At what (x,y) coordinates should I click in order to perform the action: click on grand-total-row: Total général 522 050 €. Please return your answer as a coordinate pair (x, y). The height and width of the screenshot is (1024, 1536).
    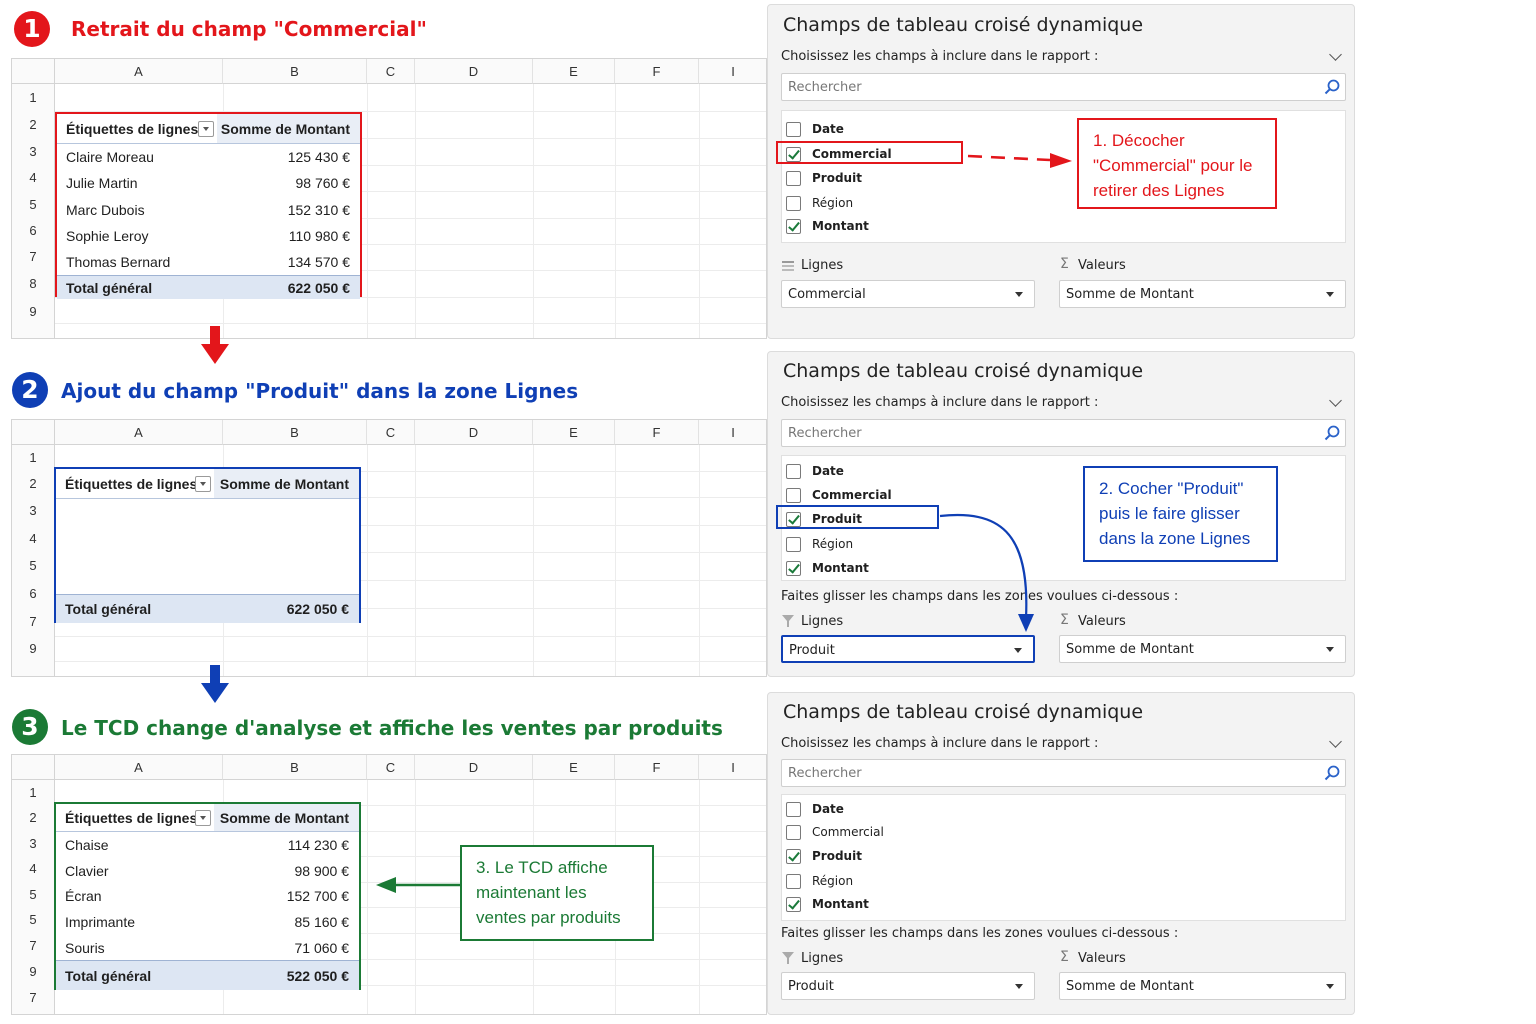
    Looking at the image, I should click on (207, 975).